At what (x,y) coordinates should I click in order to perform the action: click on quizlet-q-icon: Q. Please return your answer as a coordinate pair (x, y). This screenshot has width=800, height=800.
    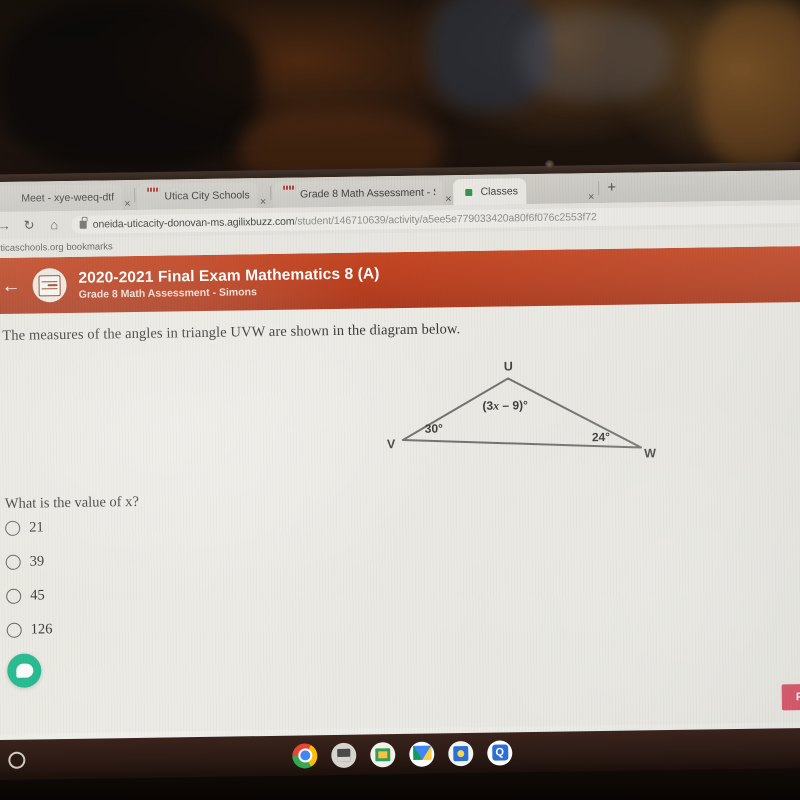
    Looking at the image, I should click on (500, 752).